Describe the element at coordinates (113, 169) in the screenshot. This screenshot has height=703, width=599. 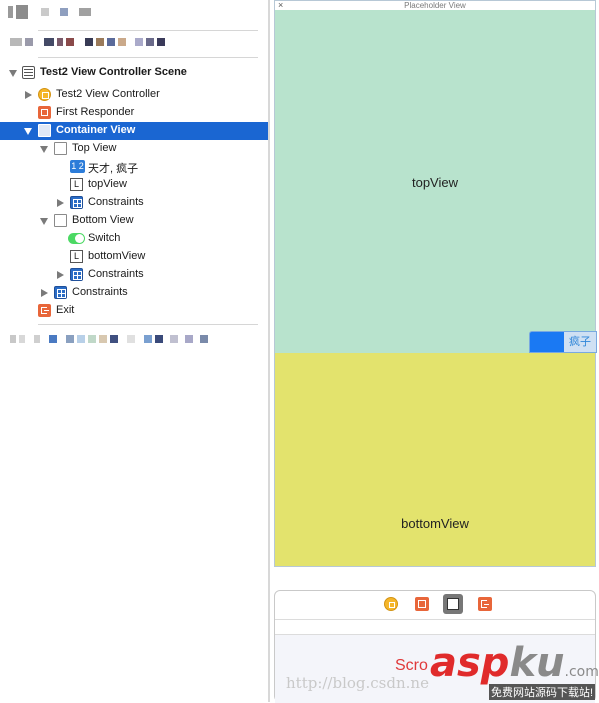
I see `outline-item-label: 天才, 疯子` at that location.